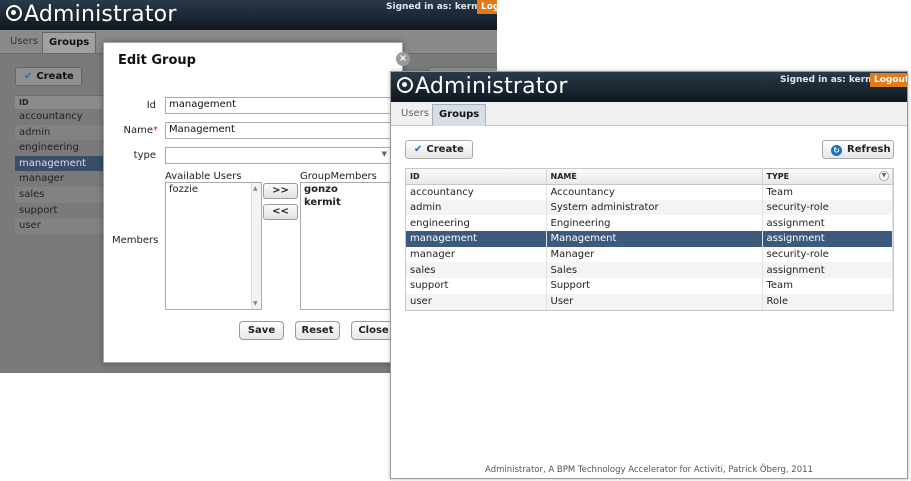  What do you see at coordinates (213, 246) in the screenshot?
I see `available-users-list: fozzie ▲ ▼` at bounding box center [213, 246].